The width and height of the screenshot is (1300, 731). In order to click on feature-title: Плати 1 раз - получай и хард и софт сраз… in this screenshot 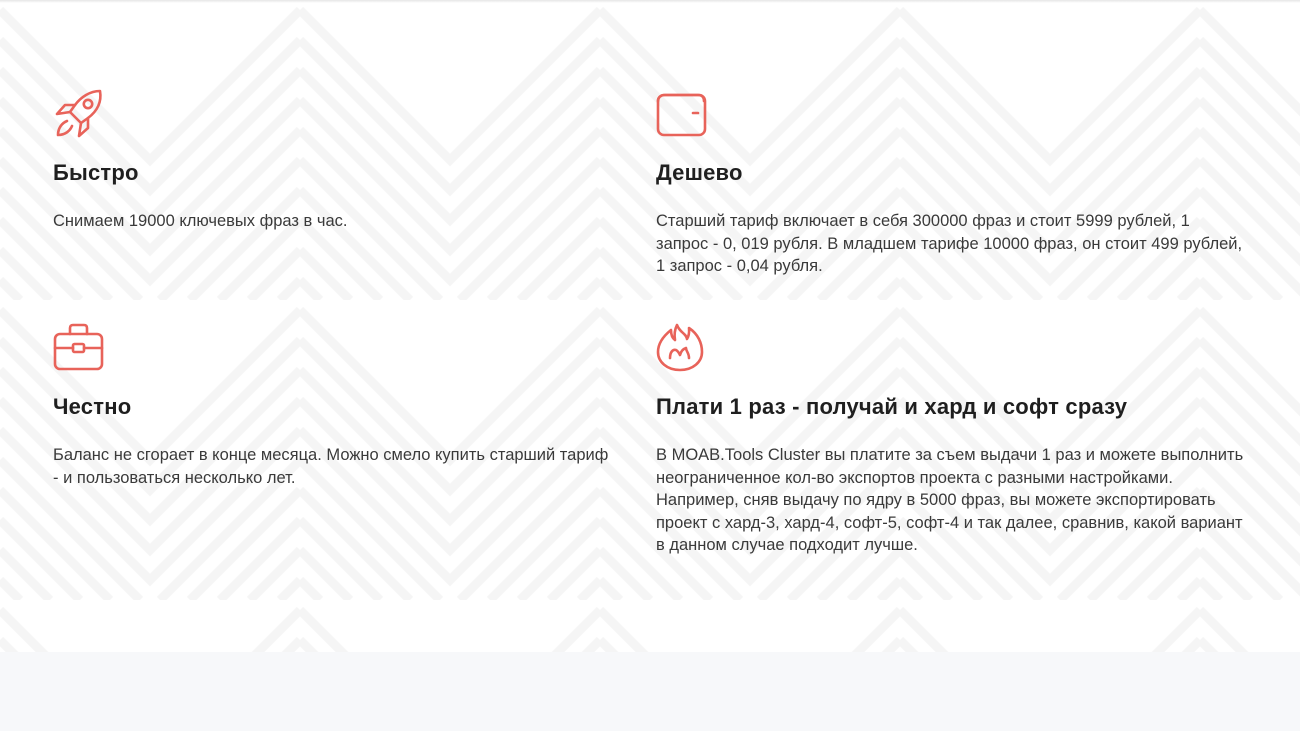, I will do `click(892, 406)`.